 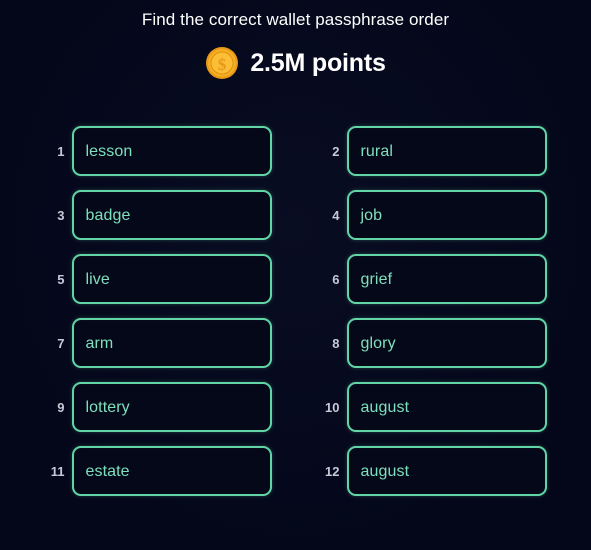 What do you see at coordinates (295, 407) in the screenshot?
I see `grid-row: 9 lottery 10 august` at bounding box center [295, 407].